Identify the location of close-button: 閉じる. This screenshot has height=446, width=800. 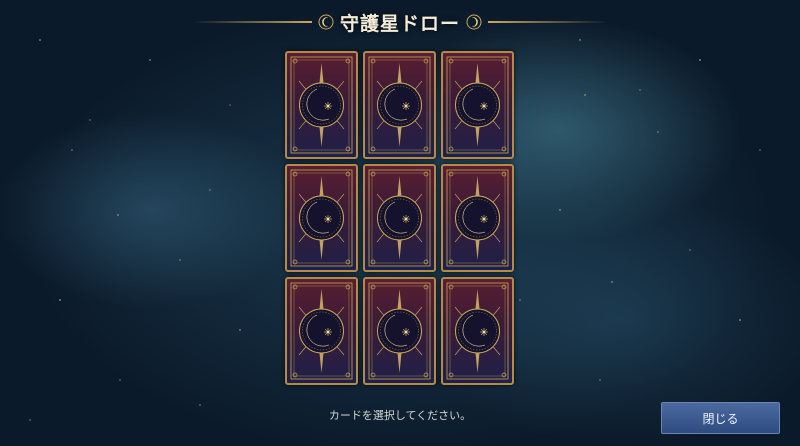
(720, 418).